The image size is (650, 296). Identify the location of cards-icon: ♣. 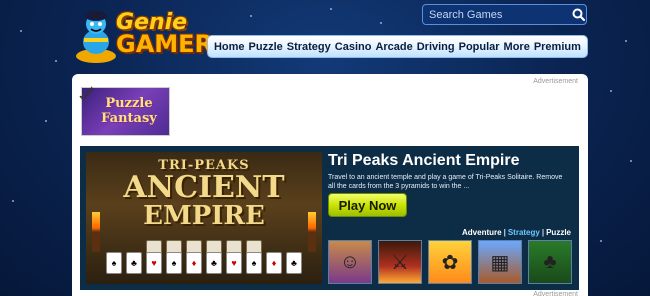
(550, 261).